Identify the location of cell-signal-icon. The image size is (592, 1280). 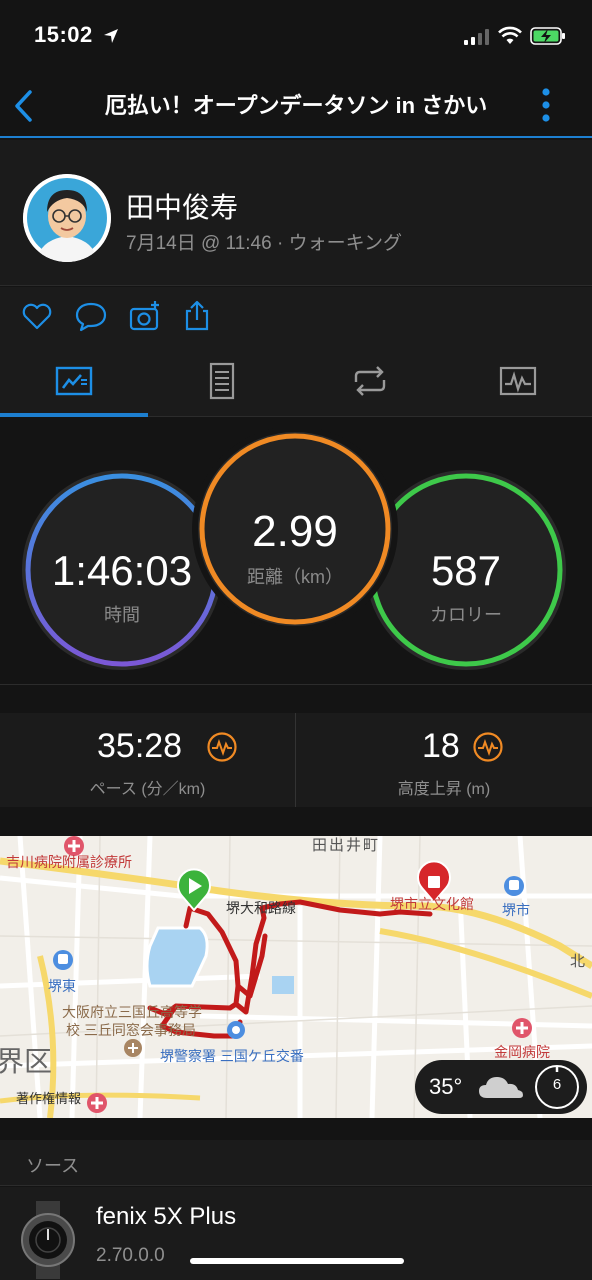
(476, 37).